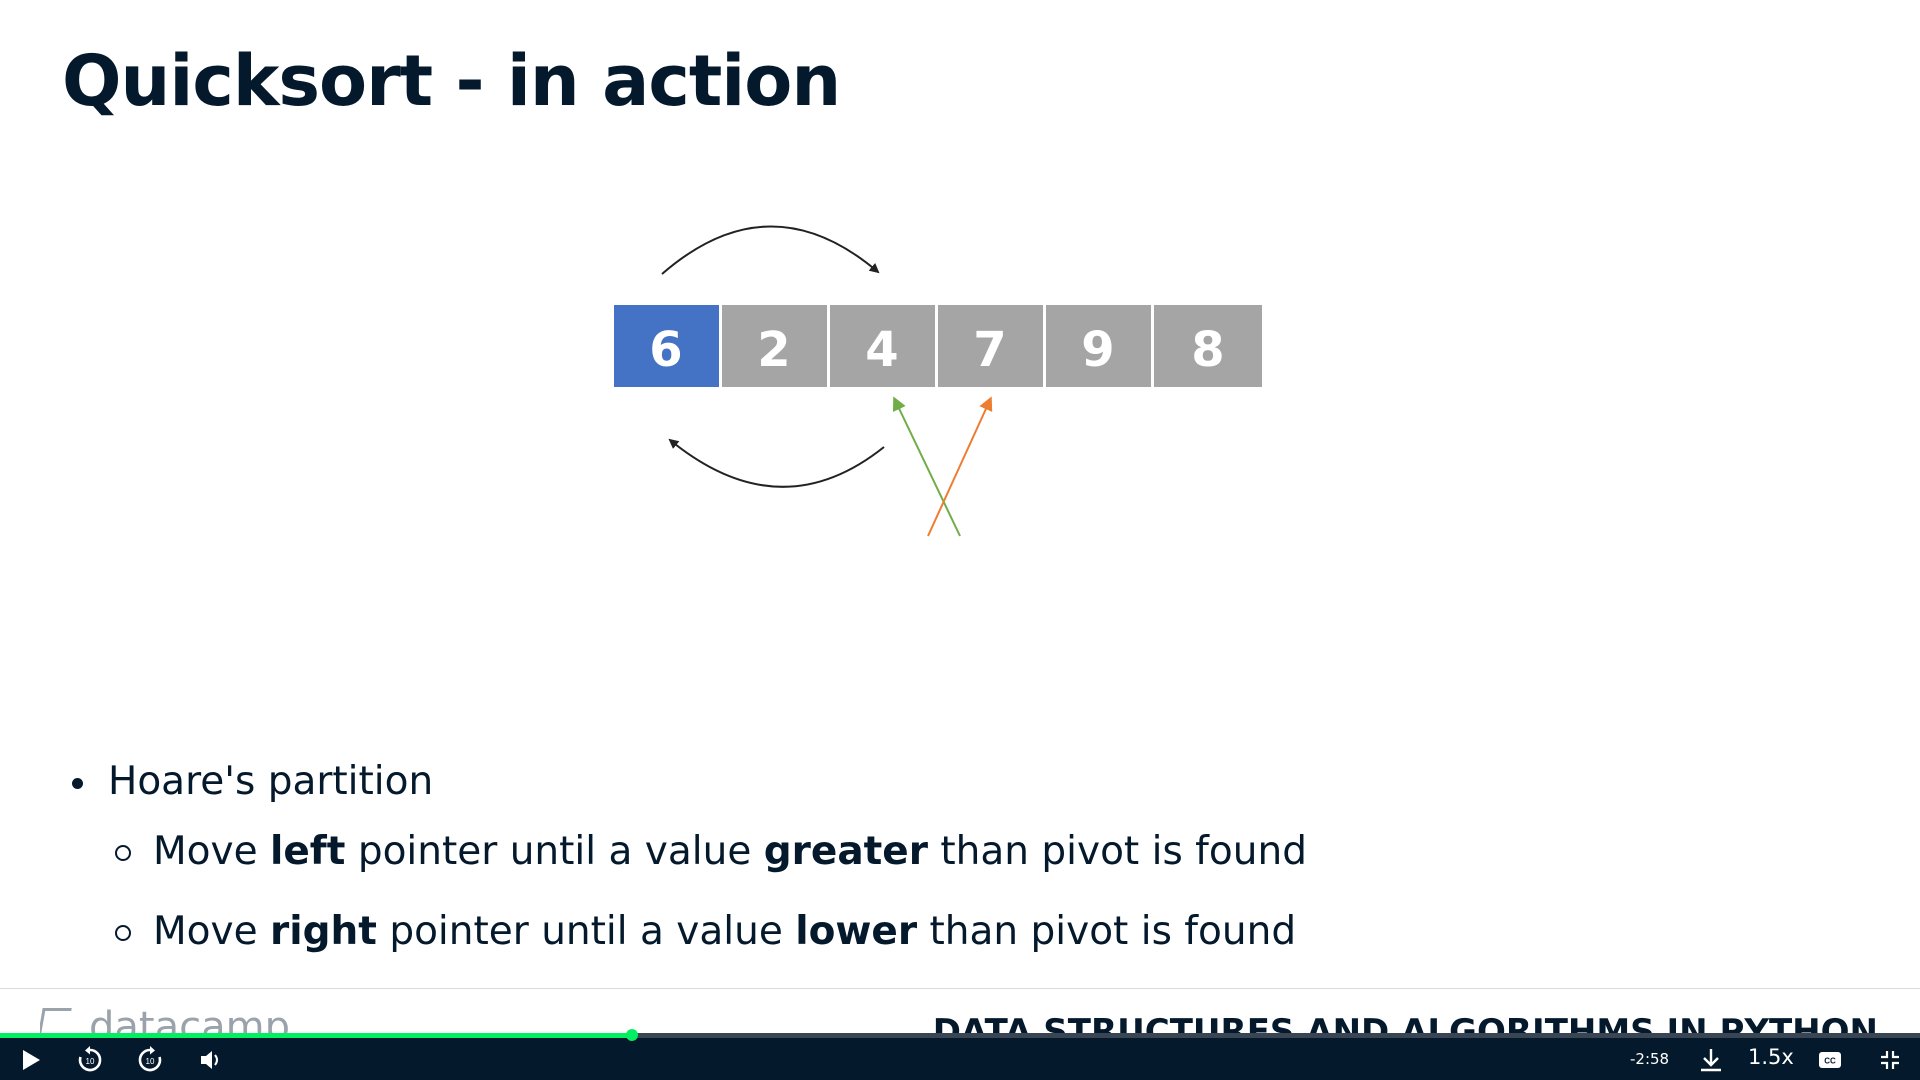 The height and width of the screenshot is (1080, 1920). I want to click on rewind-10-icon: 10, so click(90, 1059).